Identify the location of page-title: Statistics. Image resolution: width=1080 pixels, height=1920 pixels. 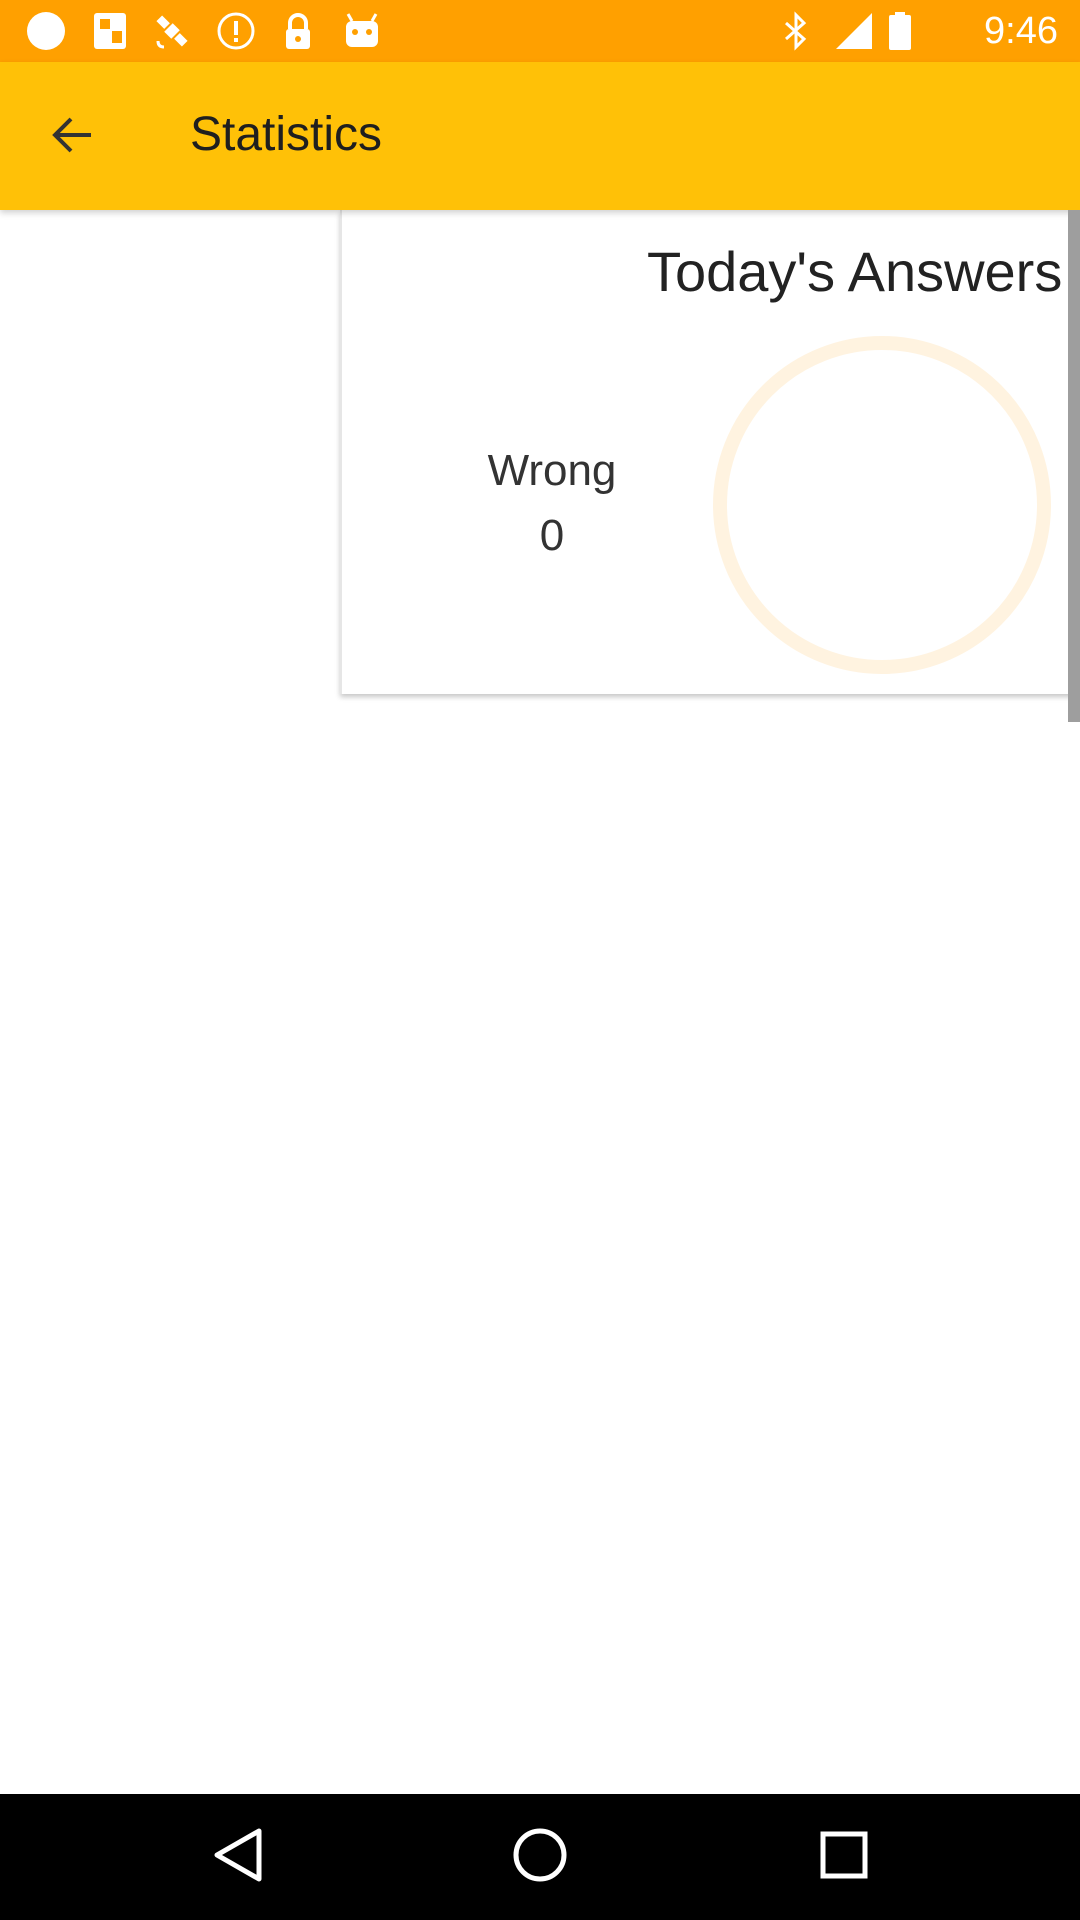
(286, 134).